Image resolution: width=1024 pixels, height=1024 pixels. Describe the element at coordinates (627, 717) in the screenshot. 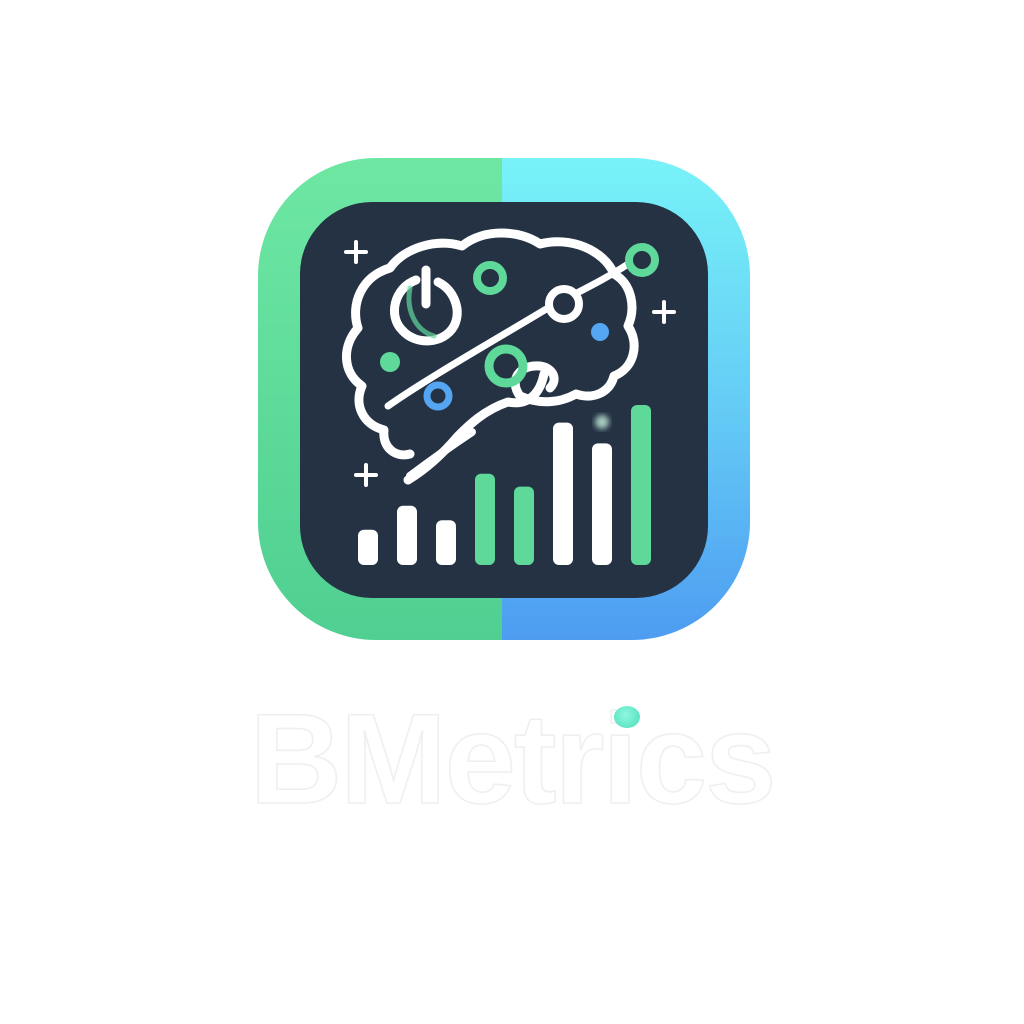

I see `accent-dot` at that location.